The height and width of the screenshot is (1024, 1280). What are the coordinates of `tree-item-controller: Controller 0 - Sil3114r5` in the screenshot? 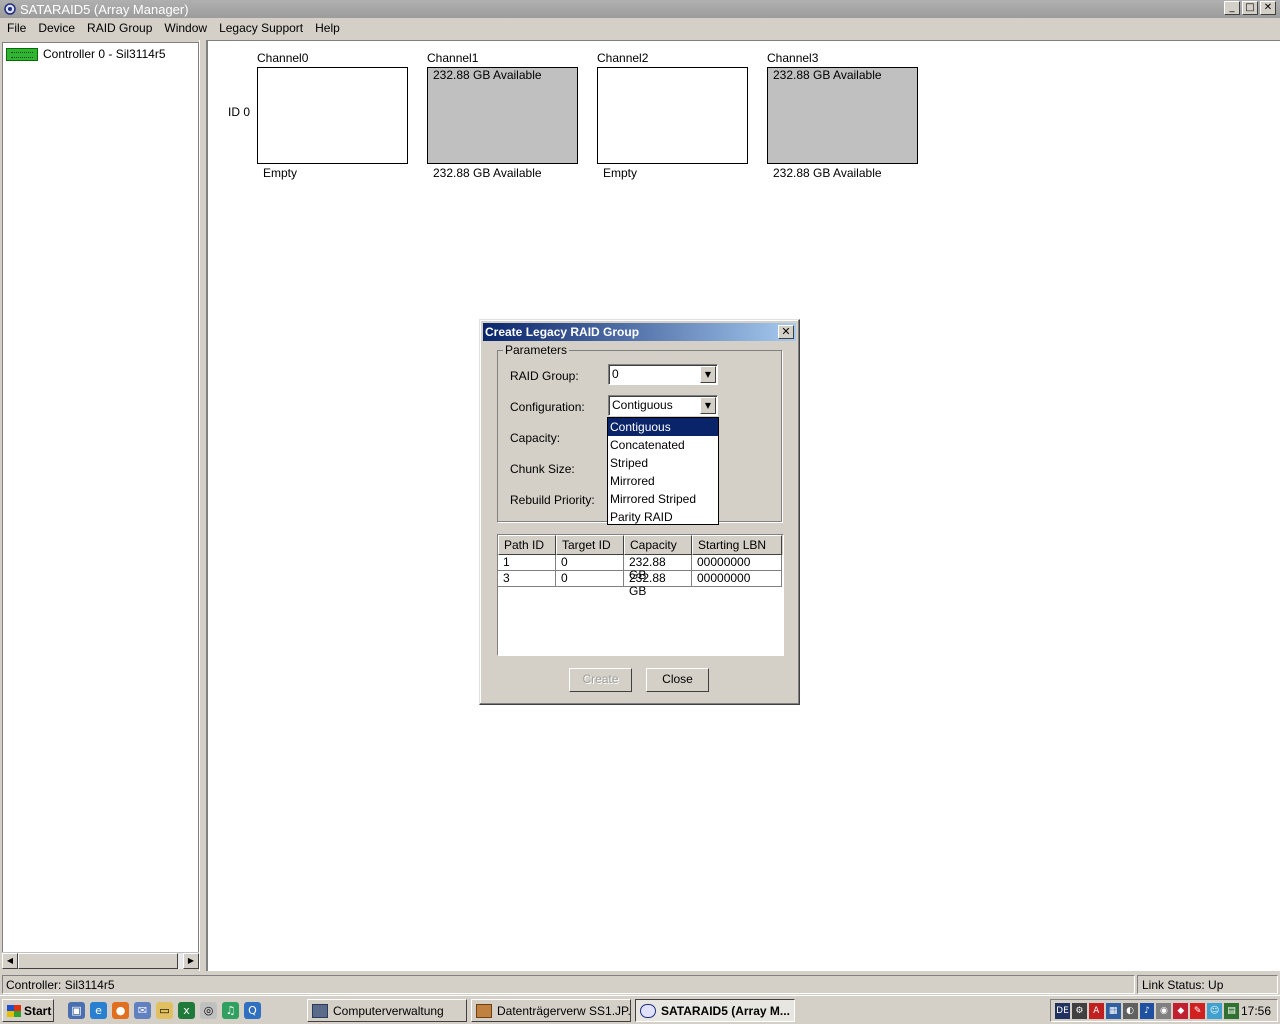 It's located at (86, 54).